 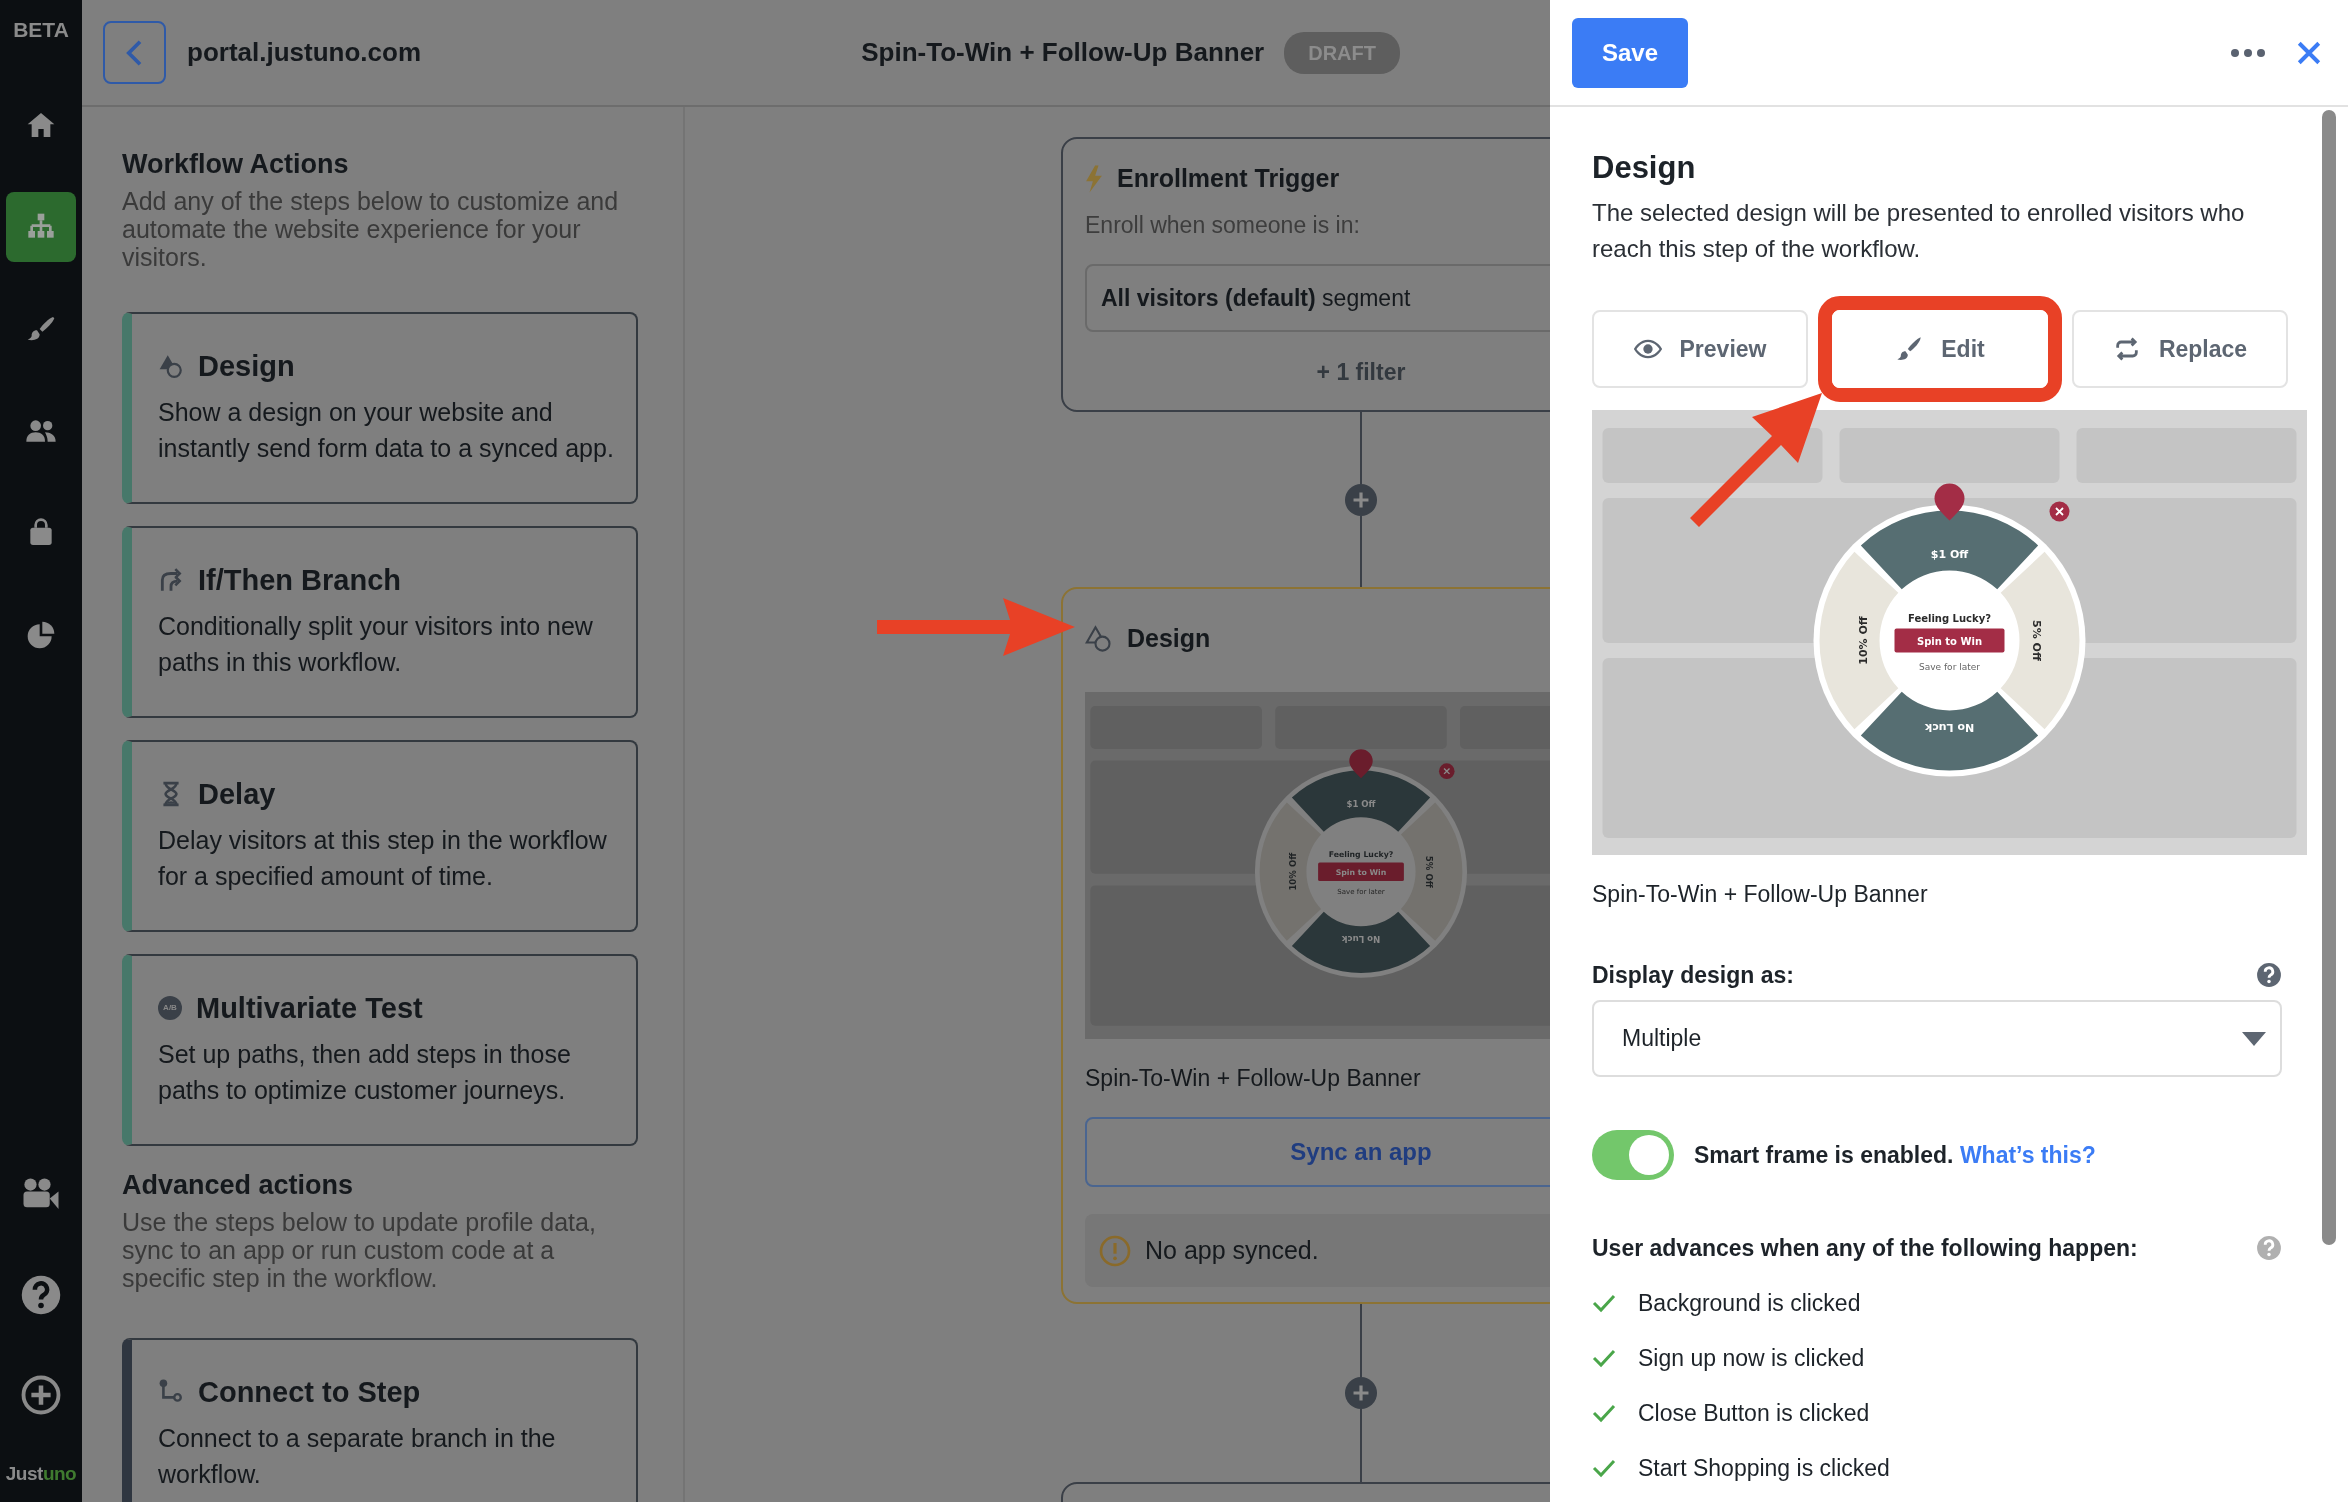 I want to click on panel-description: The selected design will be presented to enrolled visitors who reach this step of the workflow., so click(x=1919, y=231).